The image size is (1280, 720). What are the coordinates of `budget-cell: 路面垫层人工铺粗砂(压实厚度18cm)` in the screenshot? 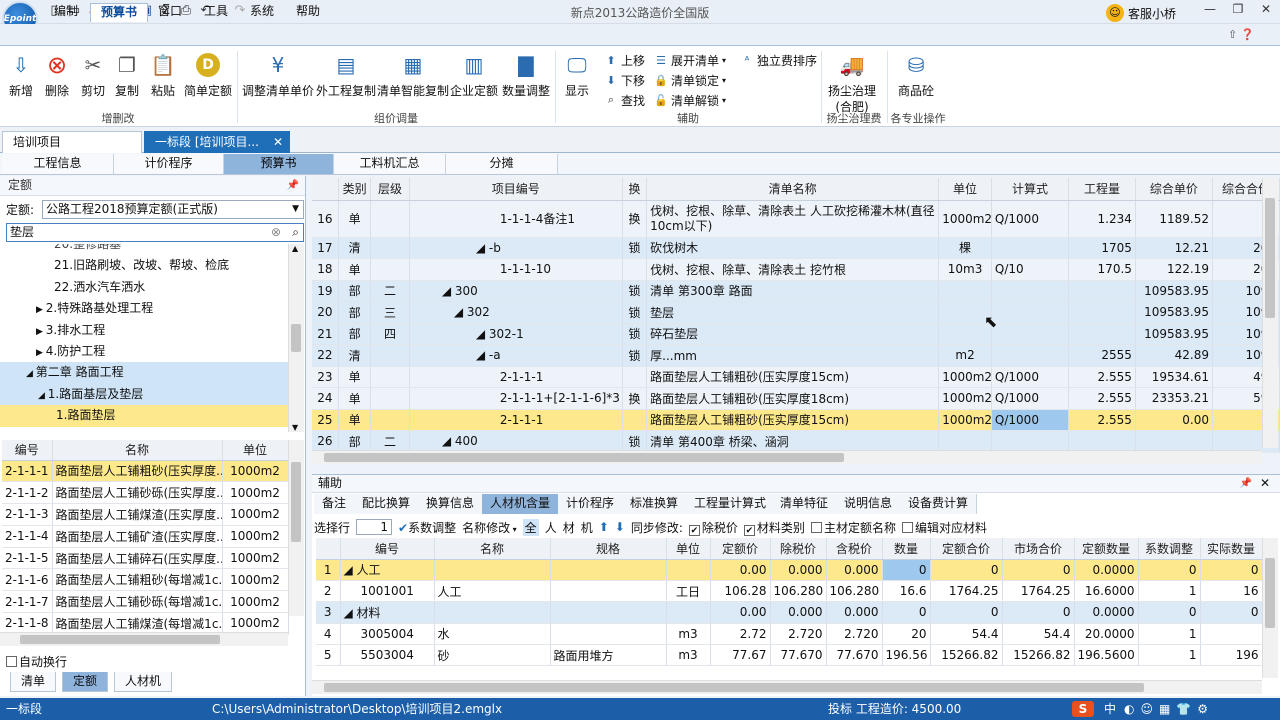 It's located at (793, 398).